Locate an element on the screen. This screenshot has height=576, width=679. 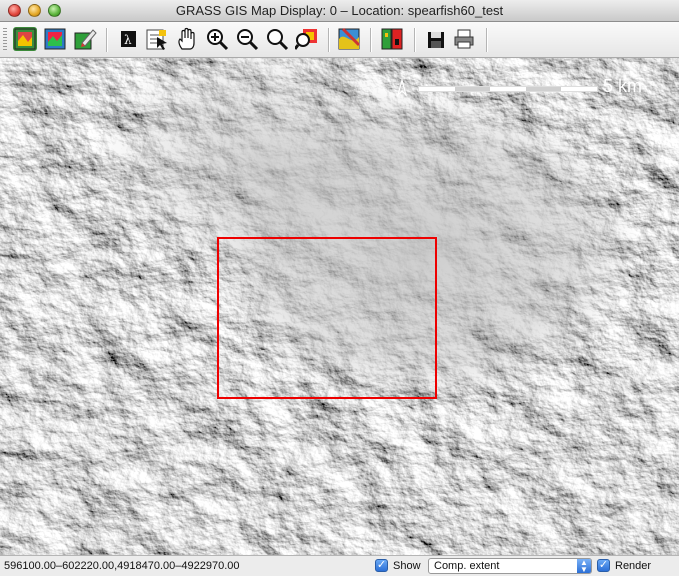
map-toolbar: λ is located at coordinates (339, 40).